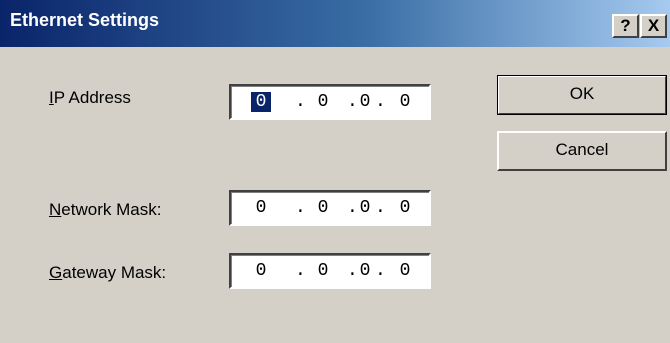  I want to click on network-mask-field: 0 . 0 . 0 . 0, so click(330, 208).